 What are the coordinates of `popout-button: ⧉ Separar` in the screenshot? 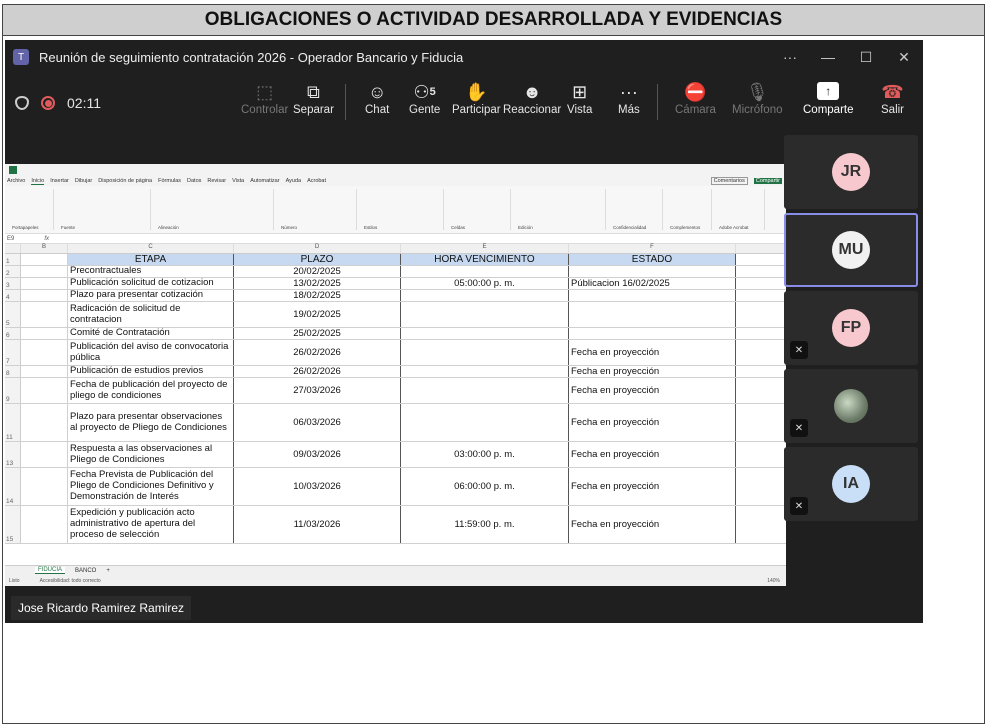 It's located at (313, 98).